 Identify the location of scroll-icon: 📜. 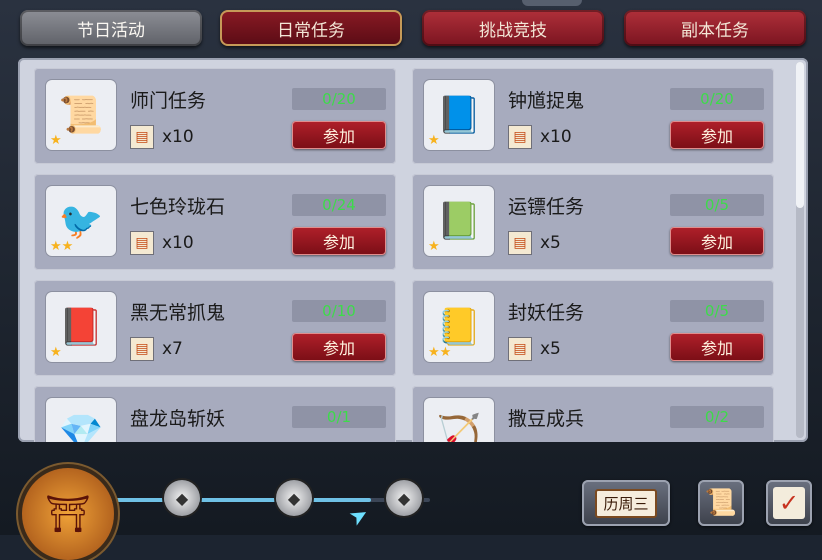
(721, 503).